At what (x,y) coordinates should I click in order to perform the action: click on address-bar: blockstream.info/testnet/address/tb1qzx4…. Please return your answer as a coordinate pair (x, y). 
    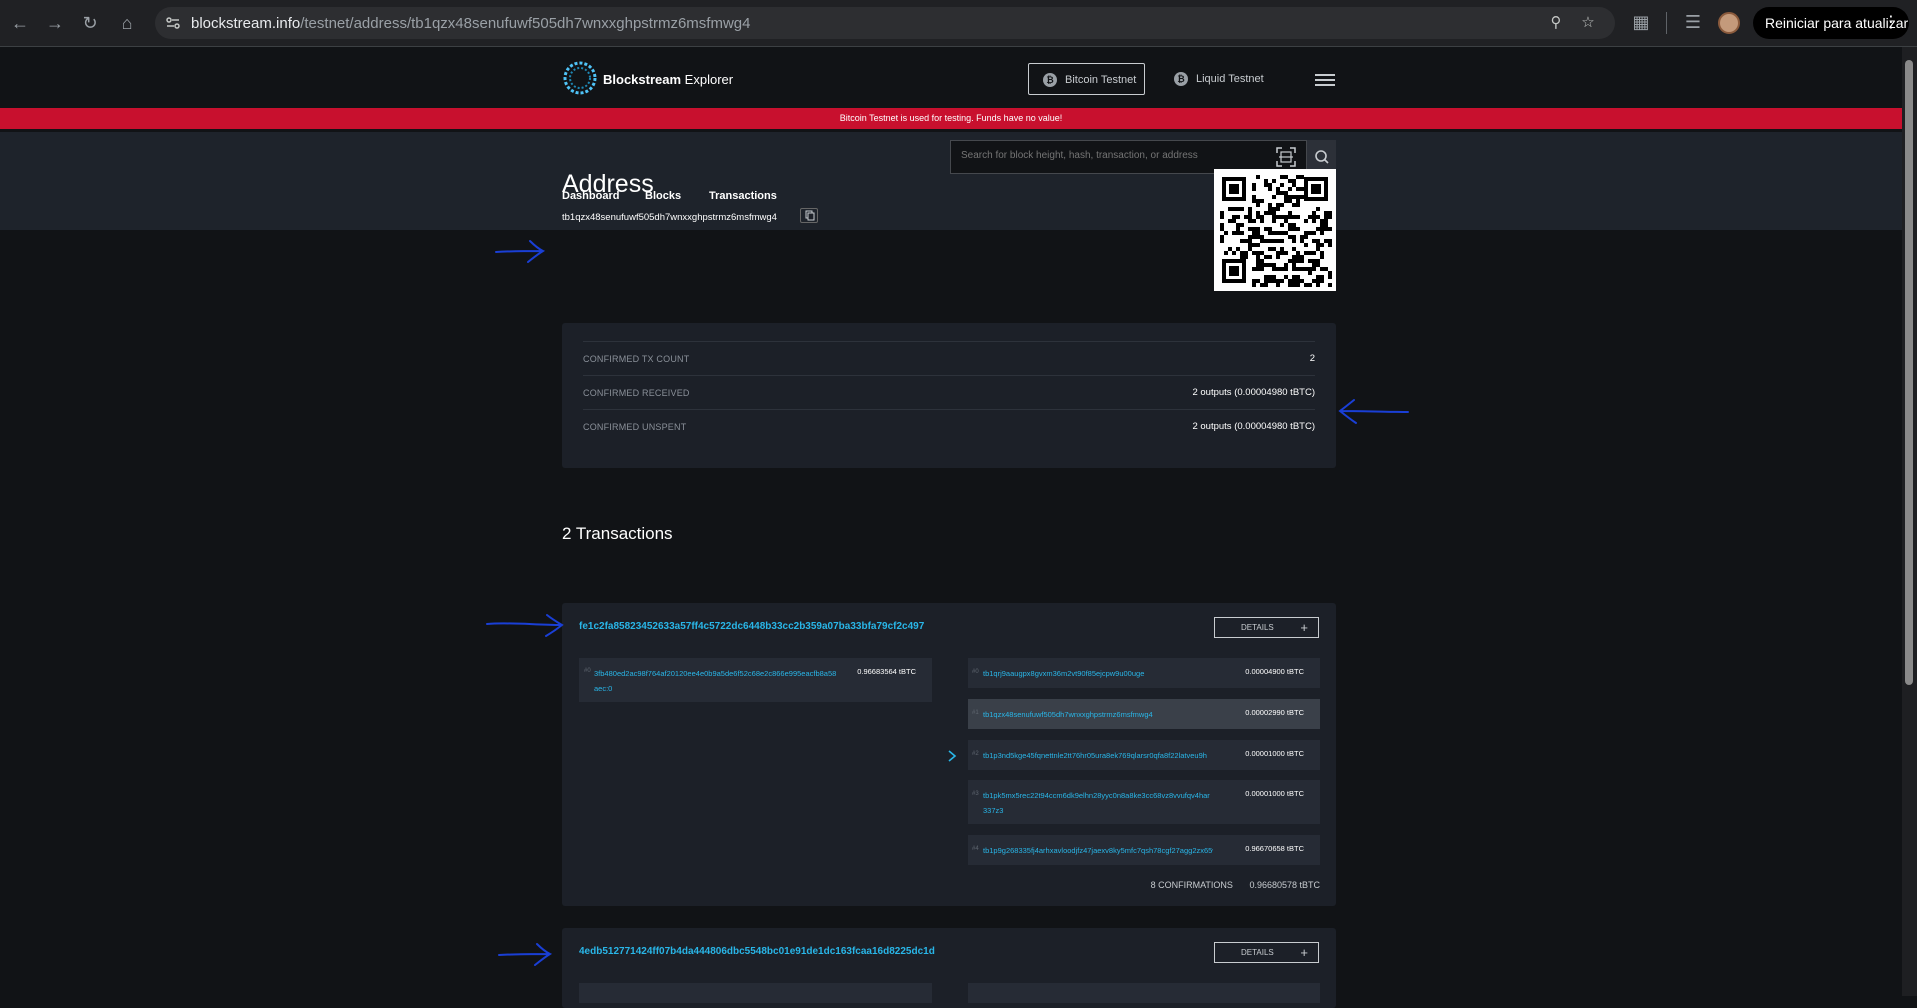
    Looking at the image, I should click on (885, 23).